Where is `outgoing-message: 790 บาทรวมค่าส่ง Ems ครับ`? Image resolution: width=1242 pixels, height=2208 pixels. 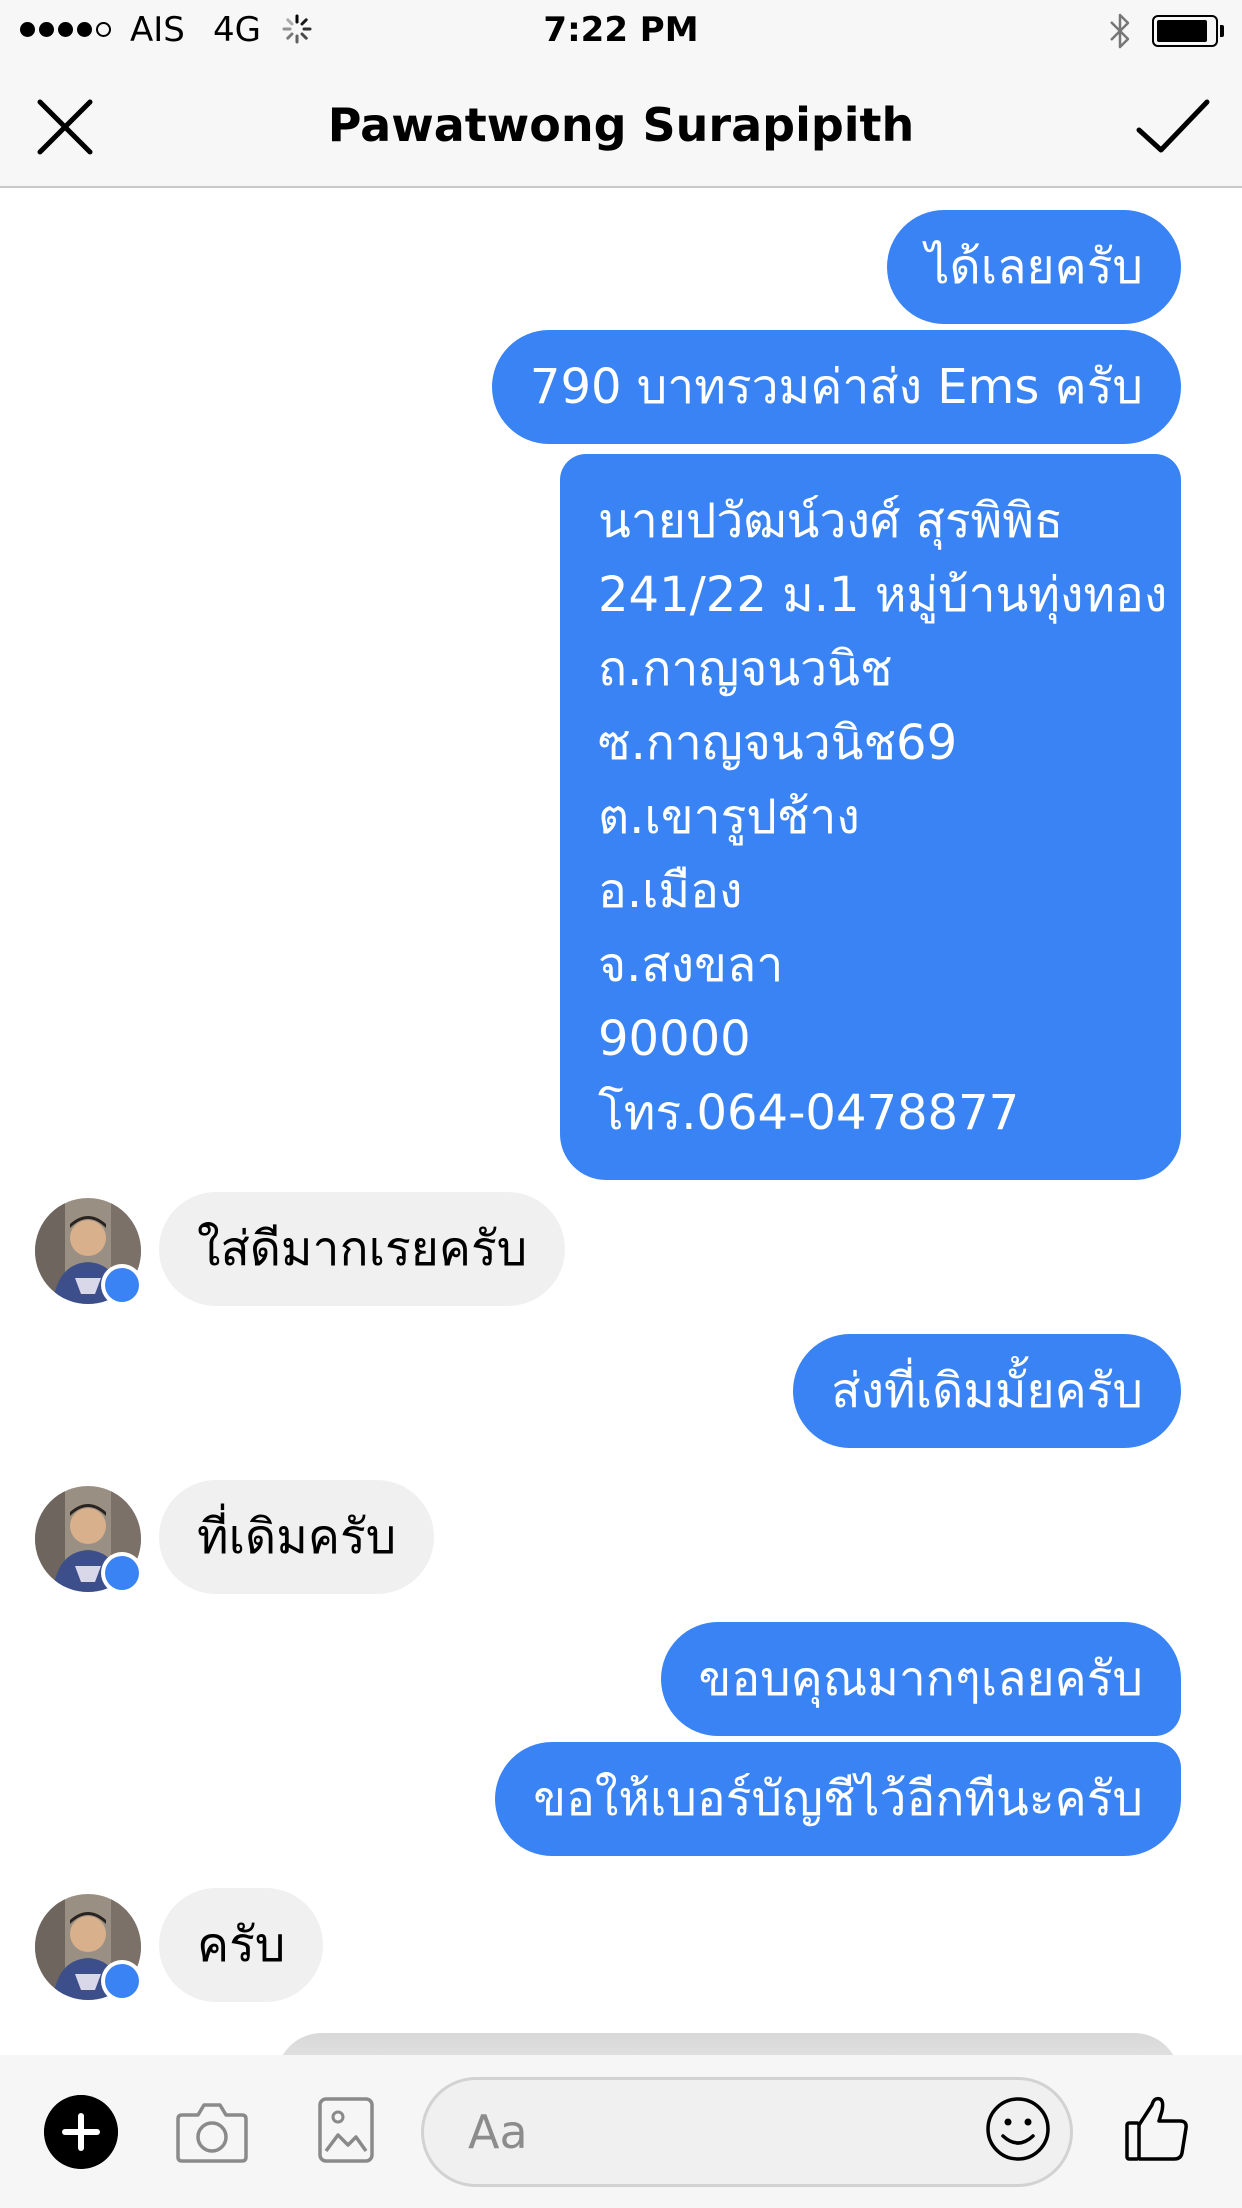
outgoing-message: 790 บาทรวมค่าส่ง Ems ครับ is located at coordinates (836, 387).